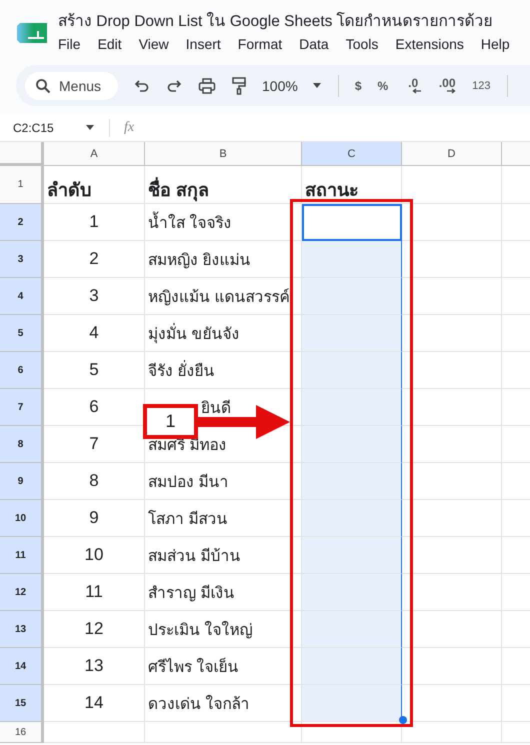 Image resolution: width=530 pixels, height=745 pixels. I want to click on row-header: 13, so click(22, 629).